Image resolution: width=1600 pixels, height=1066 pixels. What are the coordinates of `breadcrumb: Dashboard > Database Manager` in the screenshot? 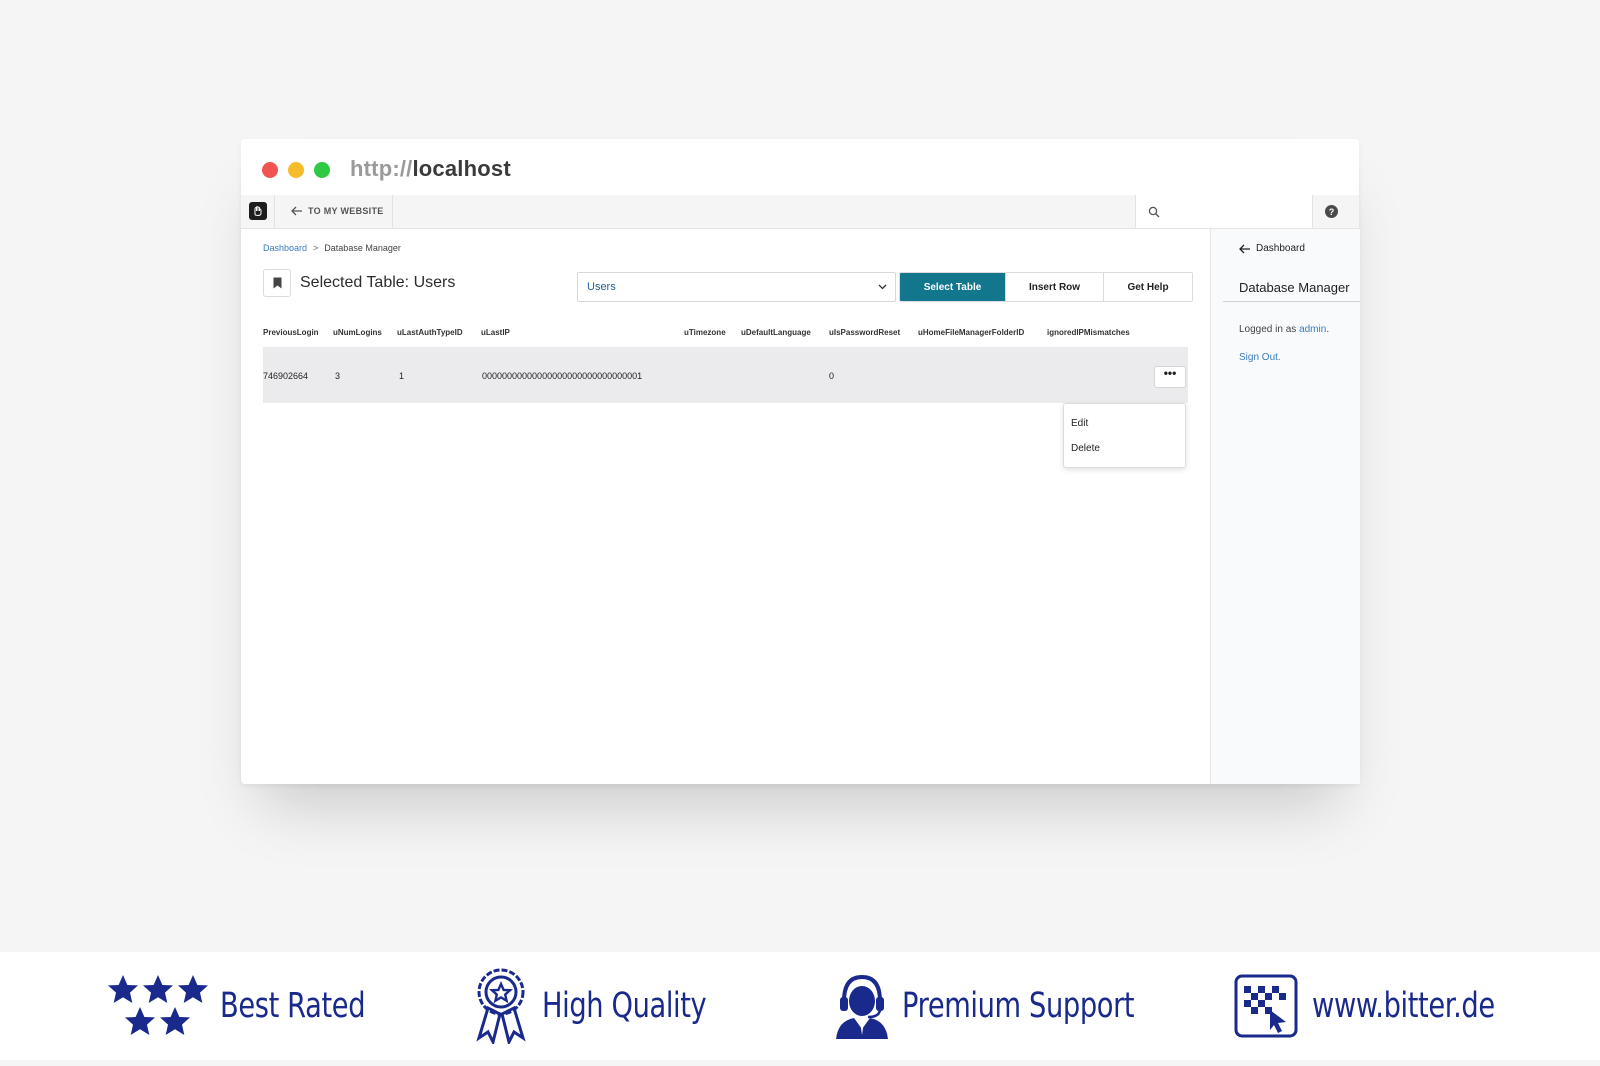 It's located at (332, 248).